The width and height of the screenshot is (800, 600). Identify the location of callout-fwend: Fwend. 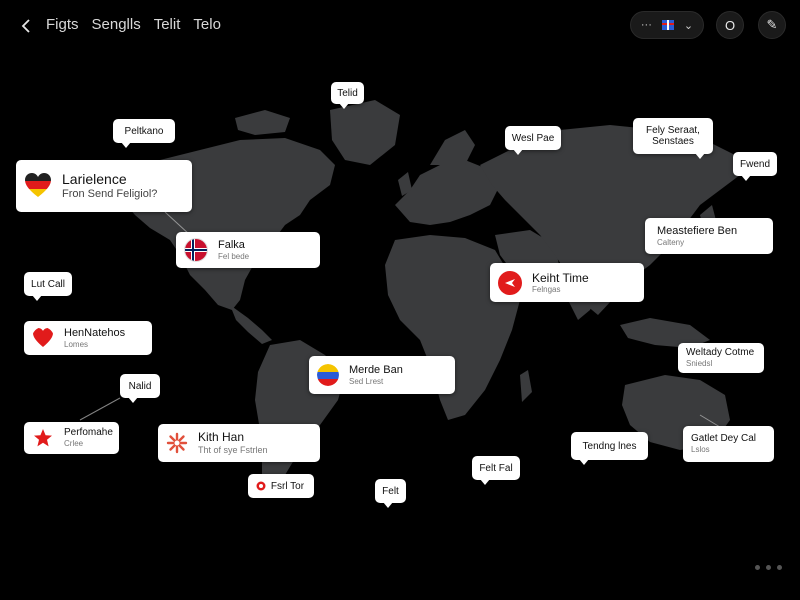
(755, 166).